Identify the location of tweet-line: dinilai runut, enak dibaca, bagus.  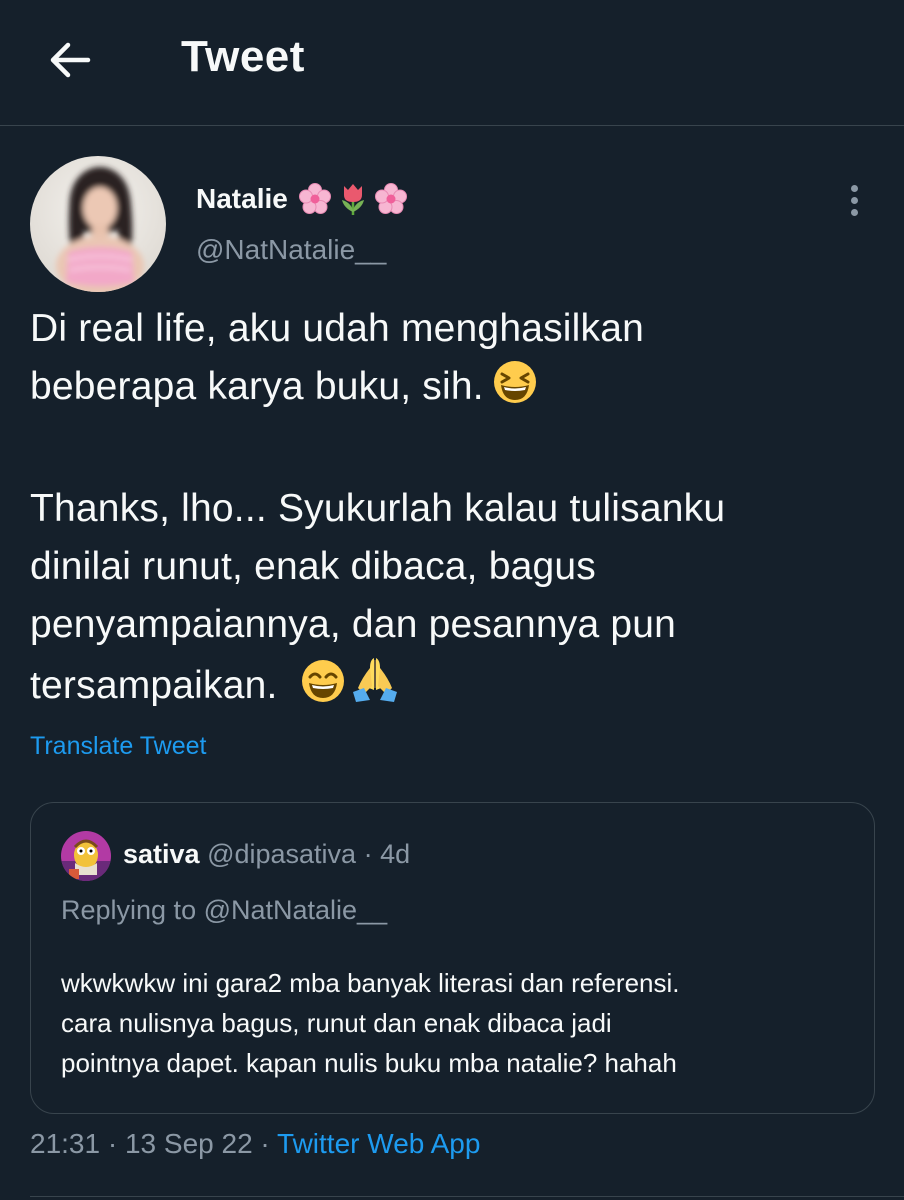
(313, 566).